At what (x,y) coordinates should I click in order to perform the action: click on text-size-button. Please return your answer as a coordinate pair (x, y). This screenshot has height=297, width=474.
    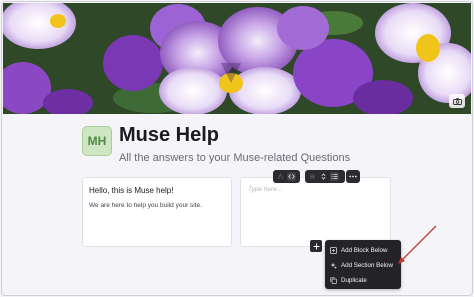
    Looking at the image, I should click on (280, 176).